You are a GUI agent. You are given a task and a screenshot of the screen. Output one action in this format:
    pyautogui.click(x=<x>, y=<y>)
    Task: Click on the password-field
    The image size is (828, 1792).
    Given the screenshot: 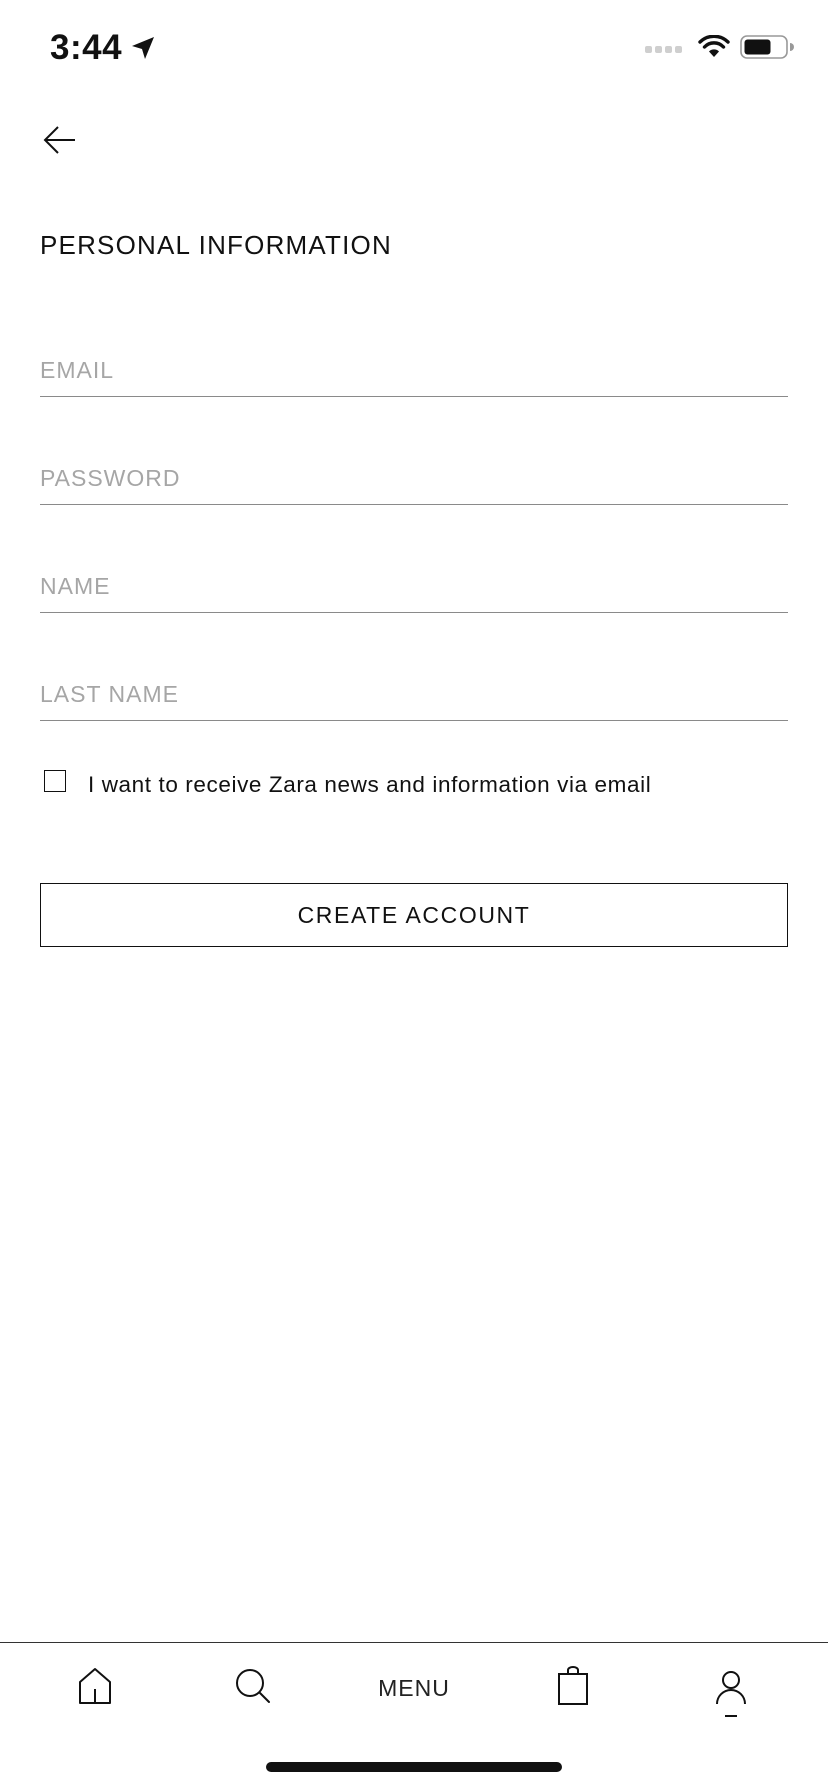 What is the action you would take?
    pyautogui.click(x=414, y=474)
    